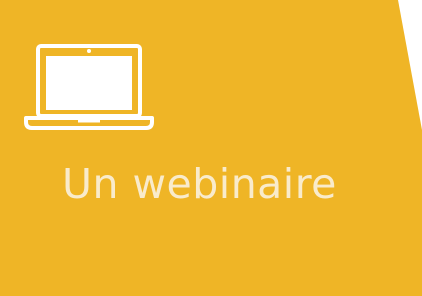 This screenshot has width=422, height=296. I want to click on laptop-icon, so click(89, 87).